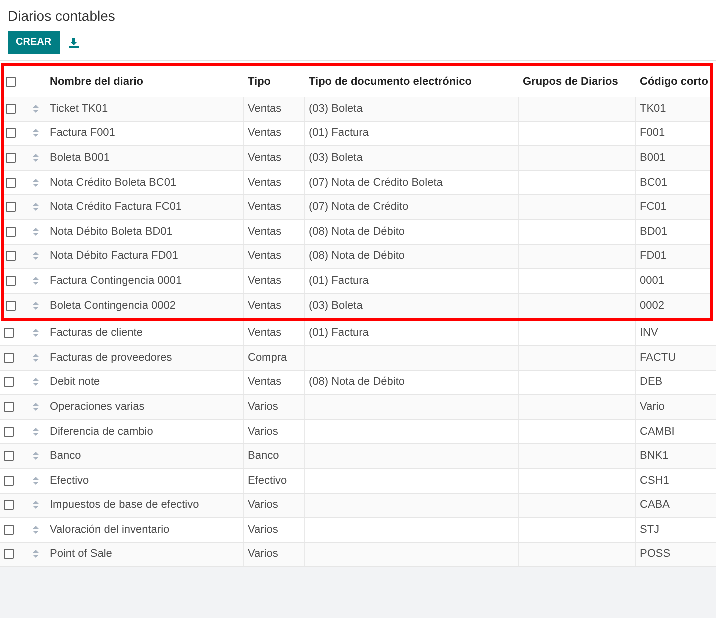 This screenshot has width=716, height=618. I want to click on table-cell: Diferencia de cambio, so click(102, 432).